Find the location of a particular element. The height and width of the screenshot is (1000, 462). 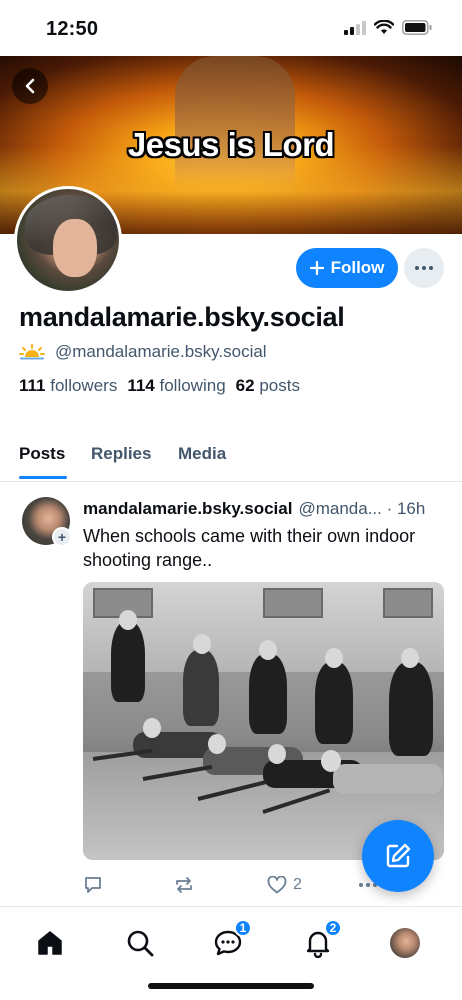

sunrise-icon is located at coordinates (32, 352).